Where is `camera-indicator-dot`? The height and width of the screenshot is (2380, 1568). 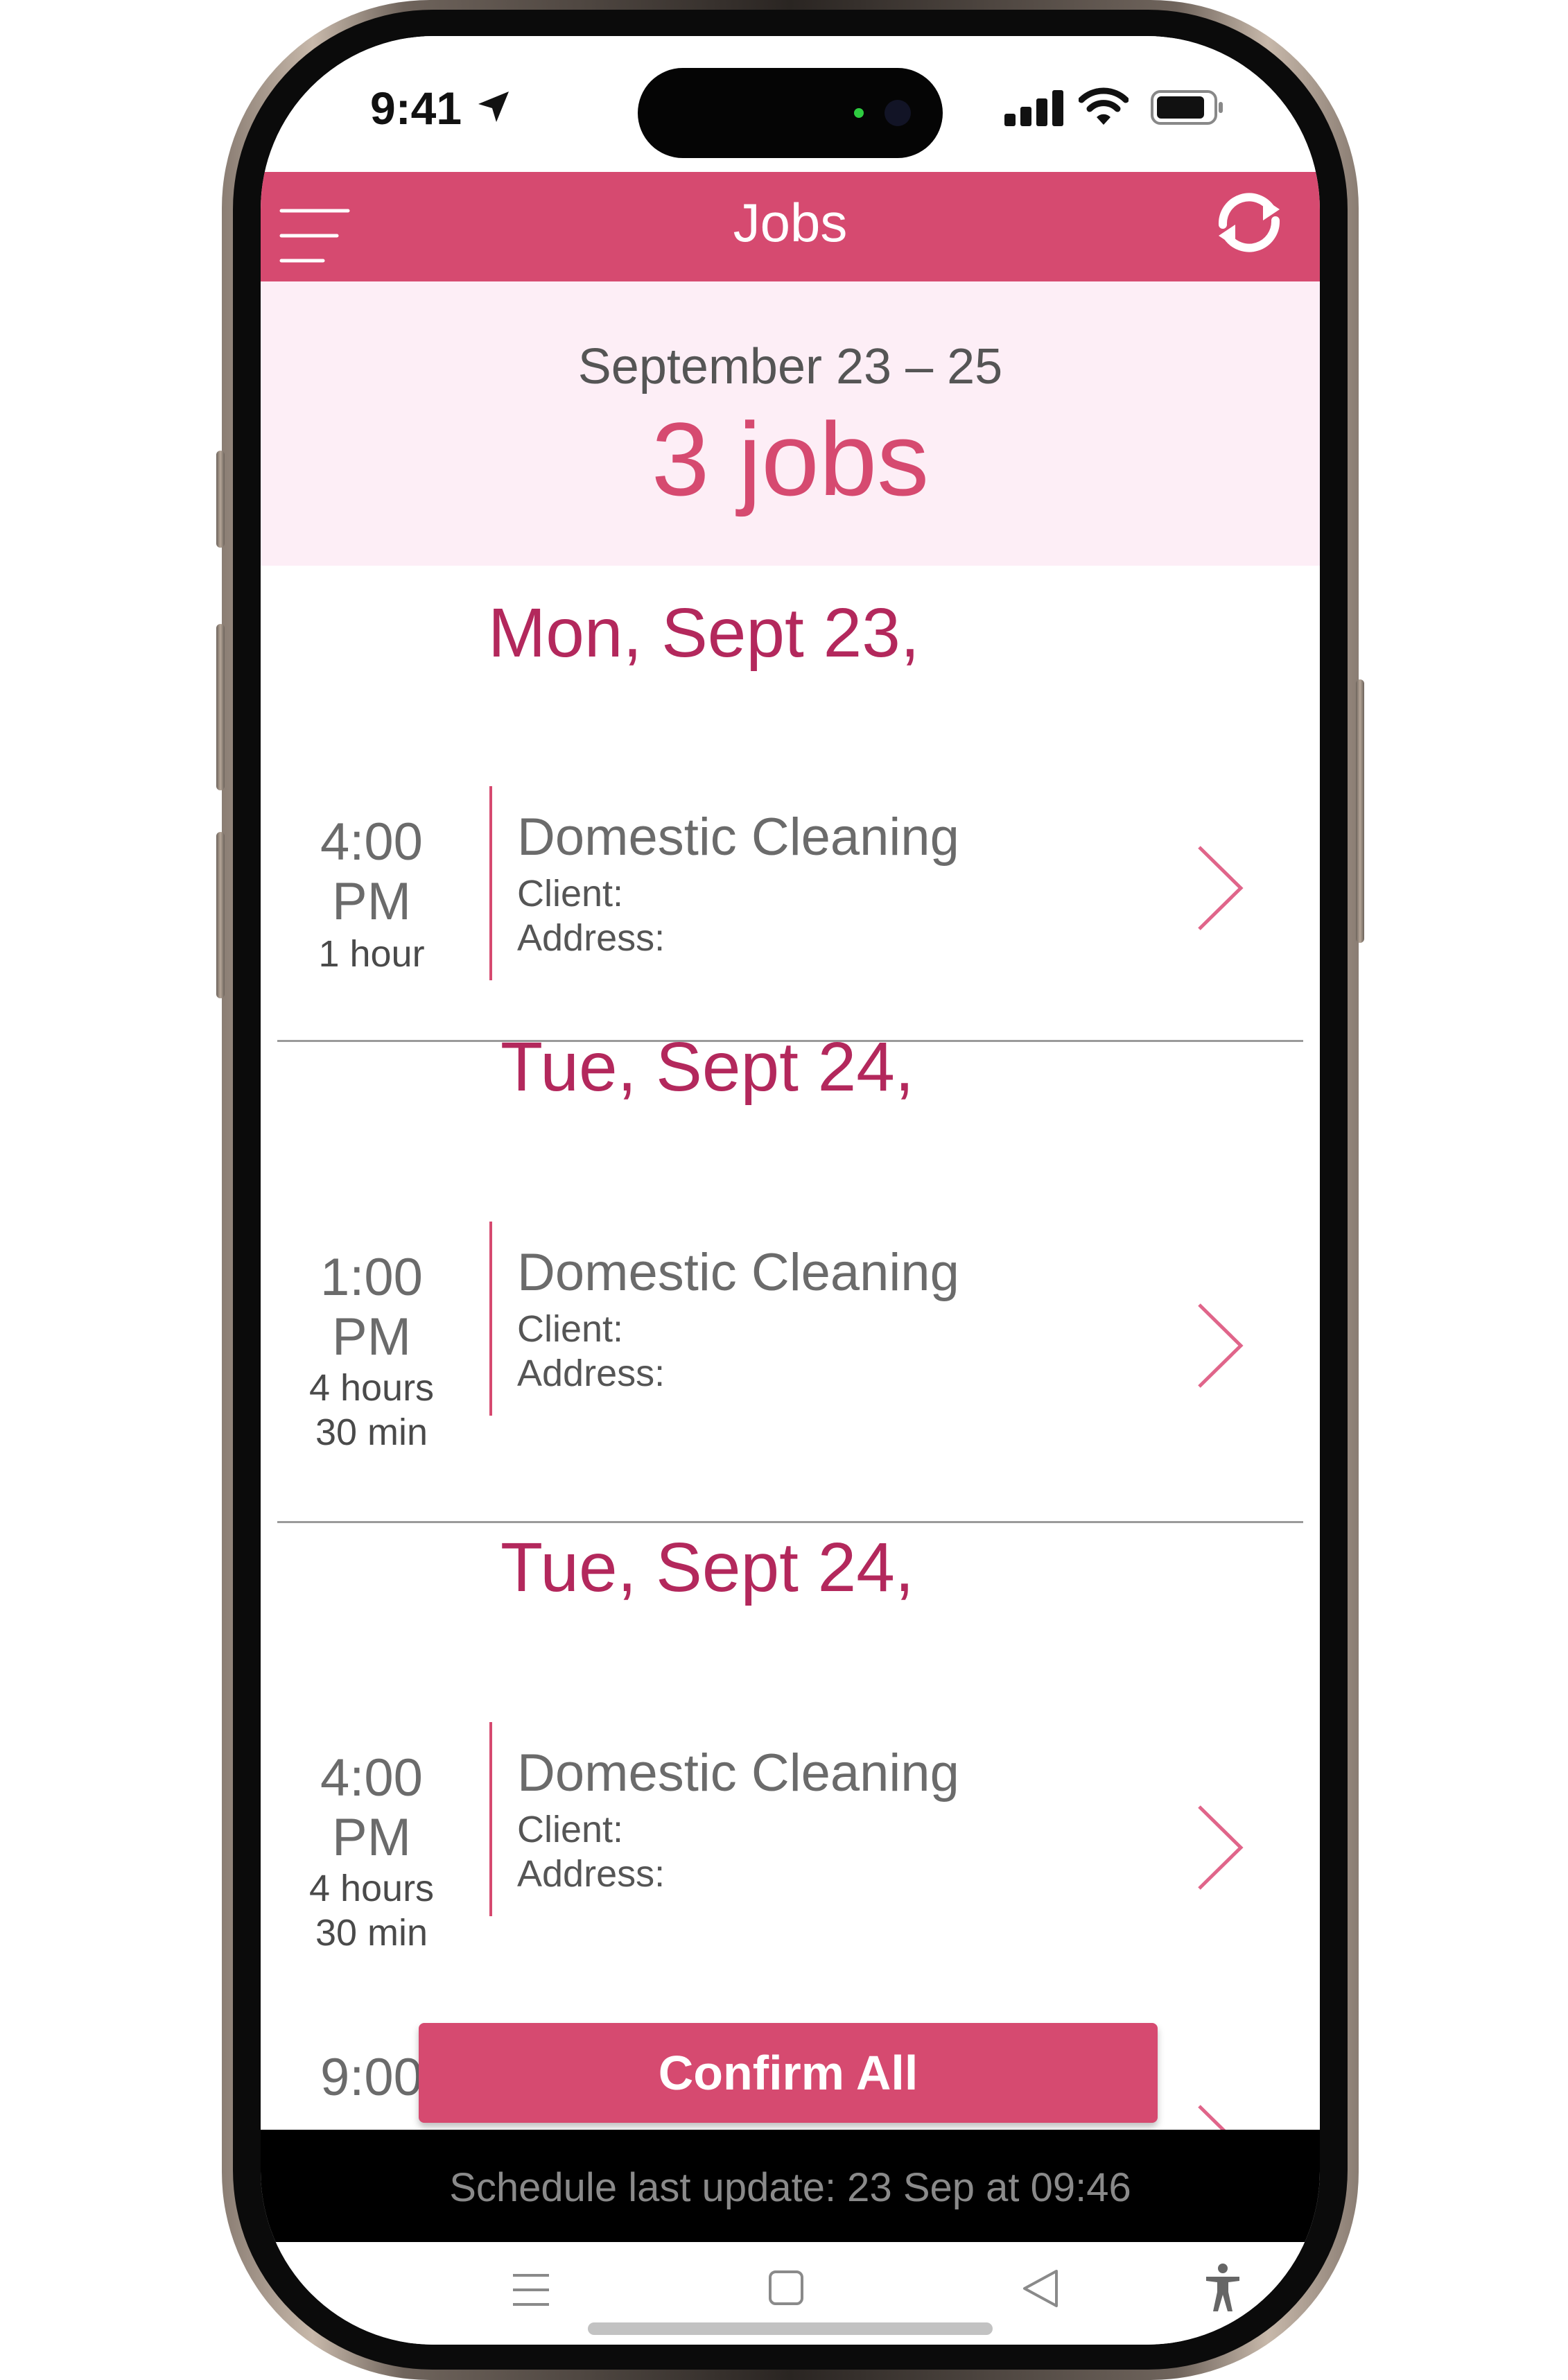 camera-indicator-dot is located at coordinates (859, 113).